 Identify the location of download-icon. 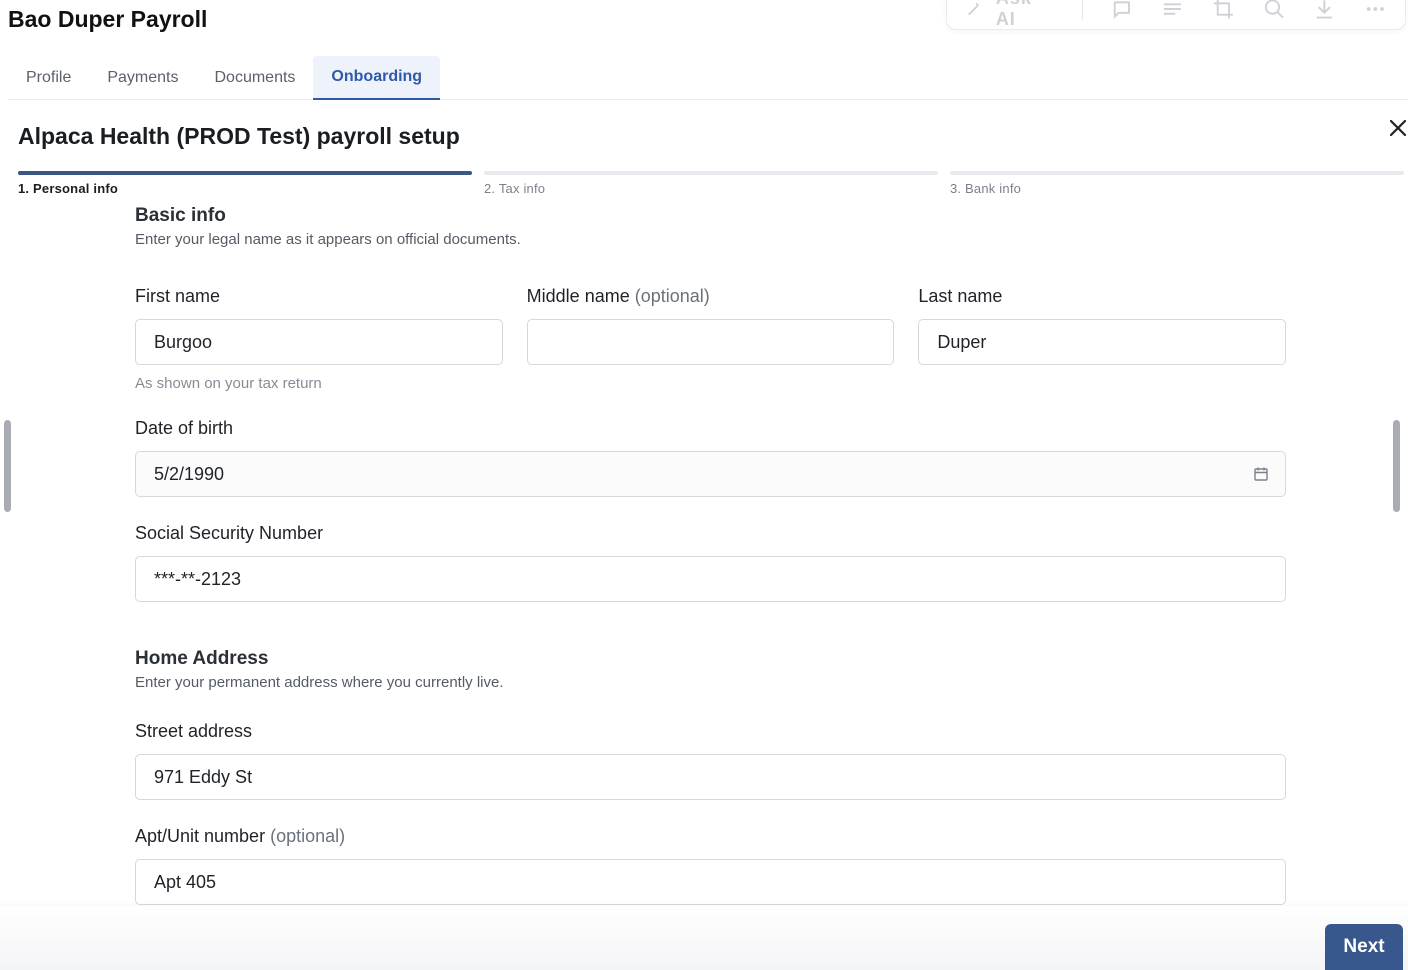
(1324, 10).